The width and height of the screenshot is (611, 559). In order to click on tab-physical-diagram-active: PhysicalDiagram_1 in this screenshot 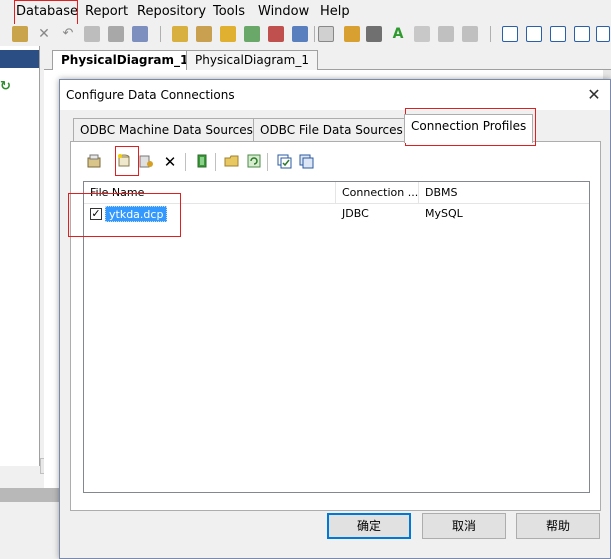, I will do `click(125, 60)`.